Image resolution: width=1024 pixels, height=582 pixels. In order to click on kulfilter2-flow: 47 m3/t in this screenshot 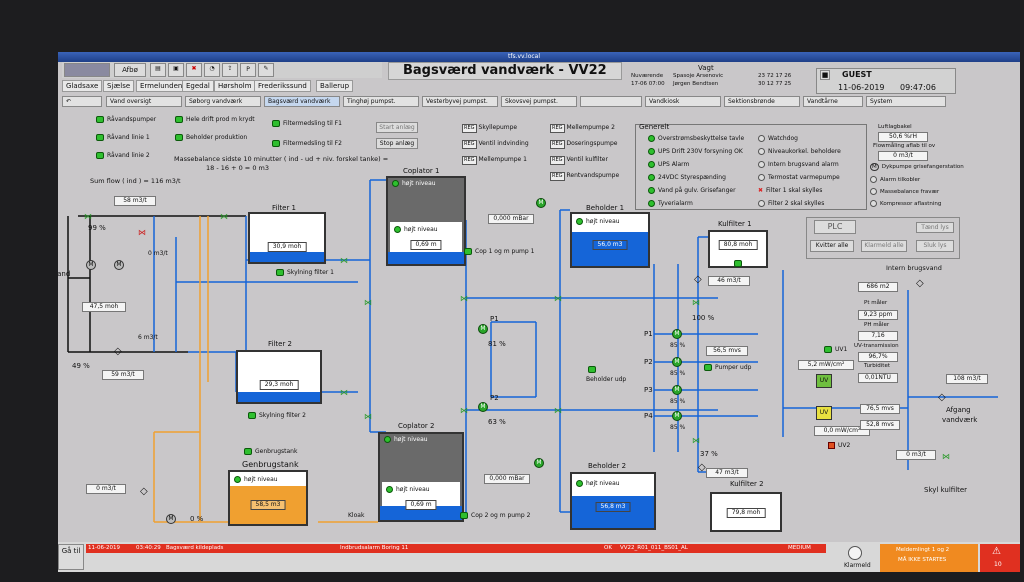, I will do `click(727, 473)`.